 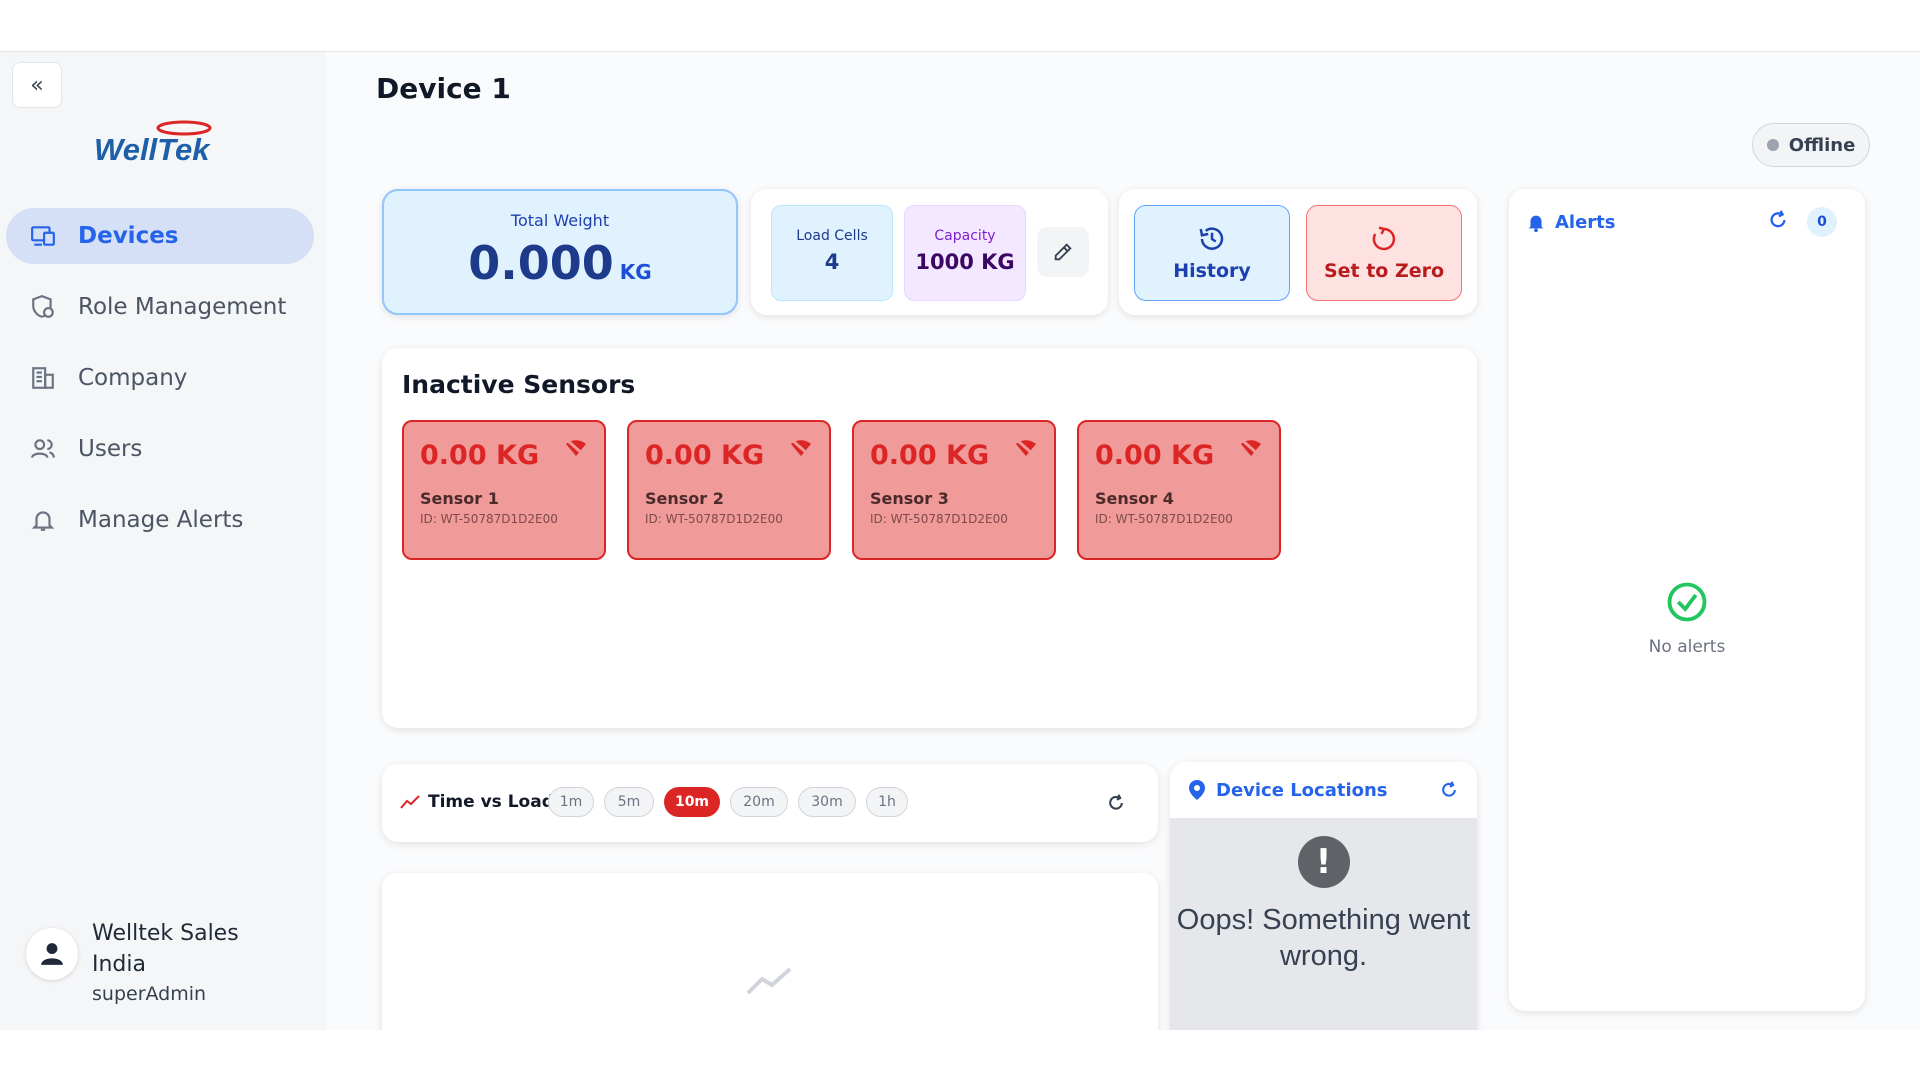 What do you see at coordinates (1323, 938) in the screenshot?
I see `map-error-text: Oops! Something went wrong.` at bounding box center [1323, 938].